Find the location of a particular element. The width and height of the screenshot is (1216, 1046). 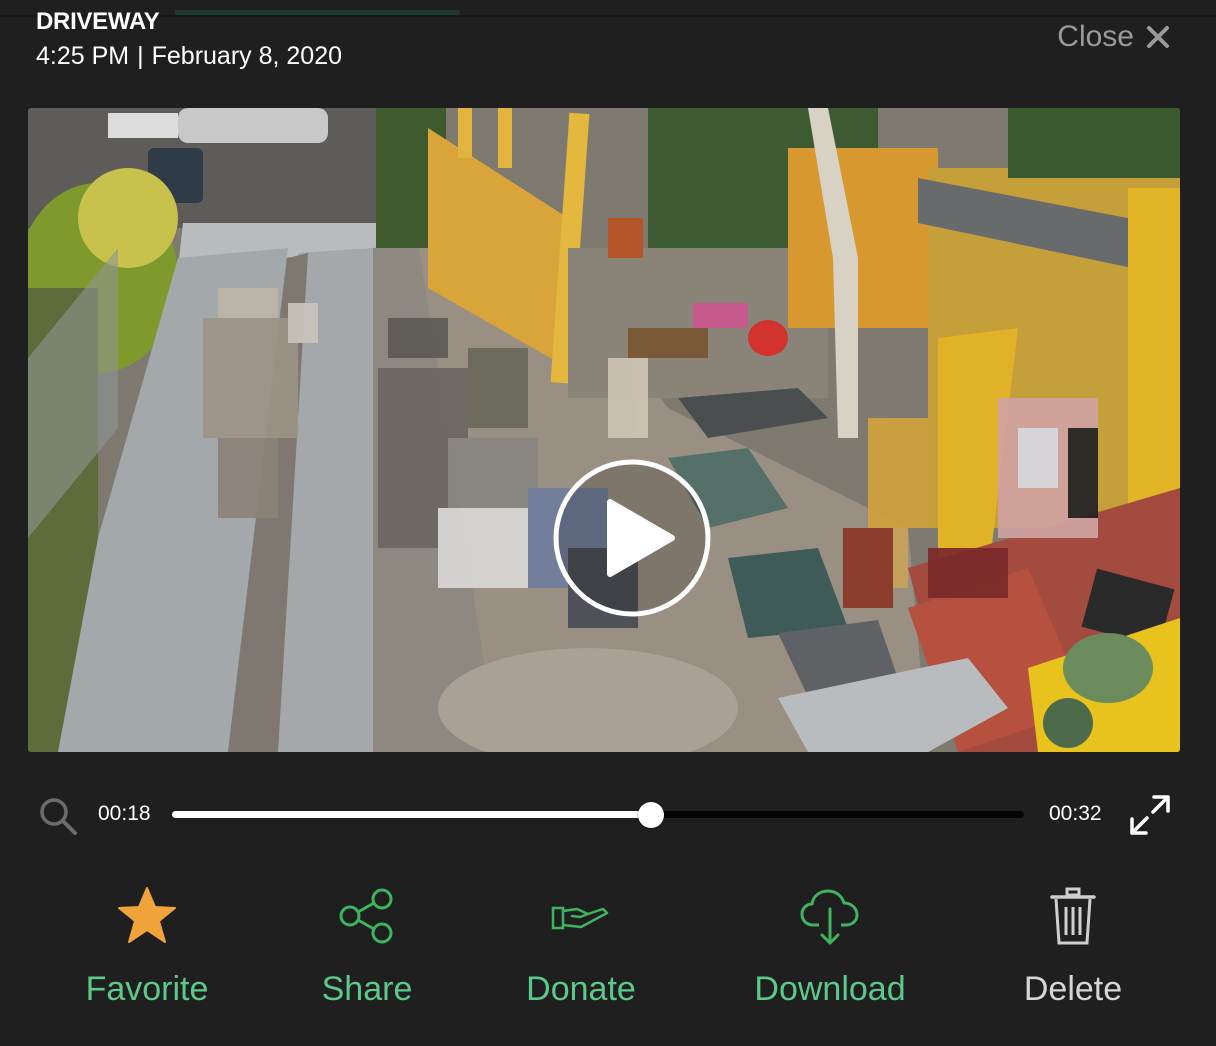

progress-track is located at coordinates (598, 815).